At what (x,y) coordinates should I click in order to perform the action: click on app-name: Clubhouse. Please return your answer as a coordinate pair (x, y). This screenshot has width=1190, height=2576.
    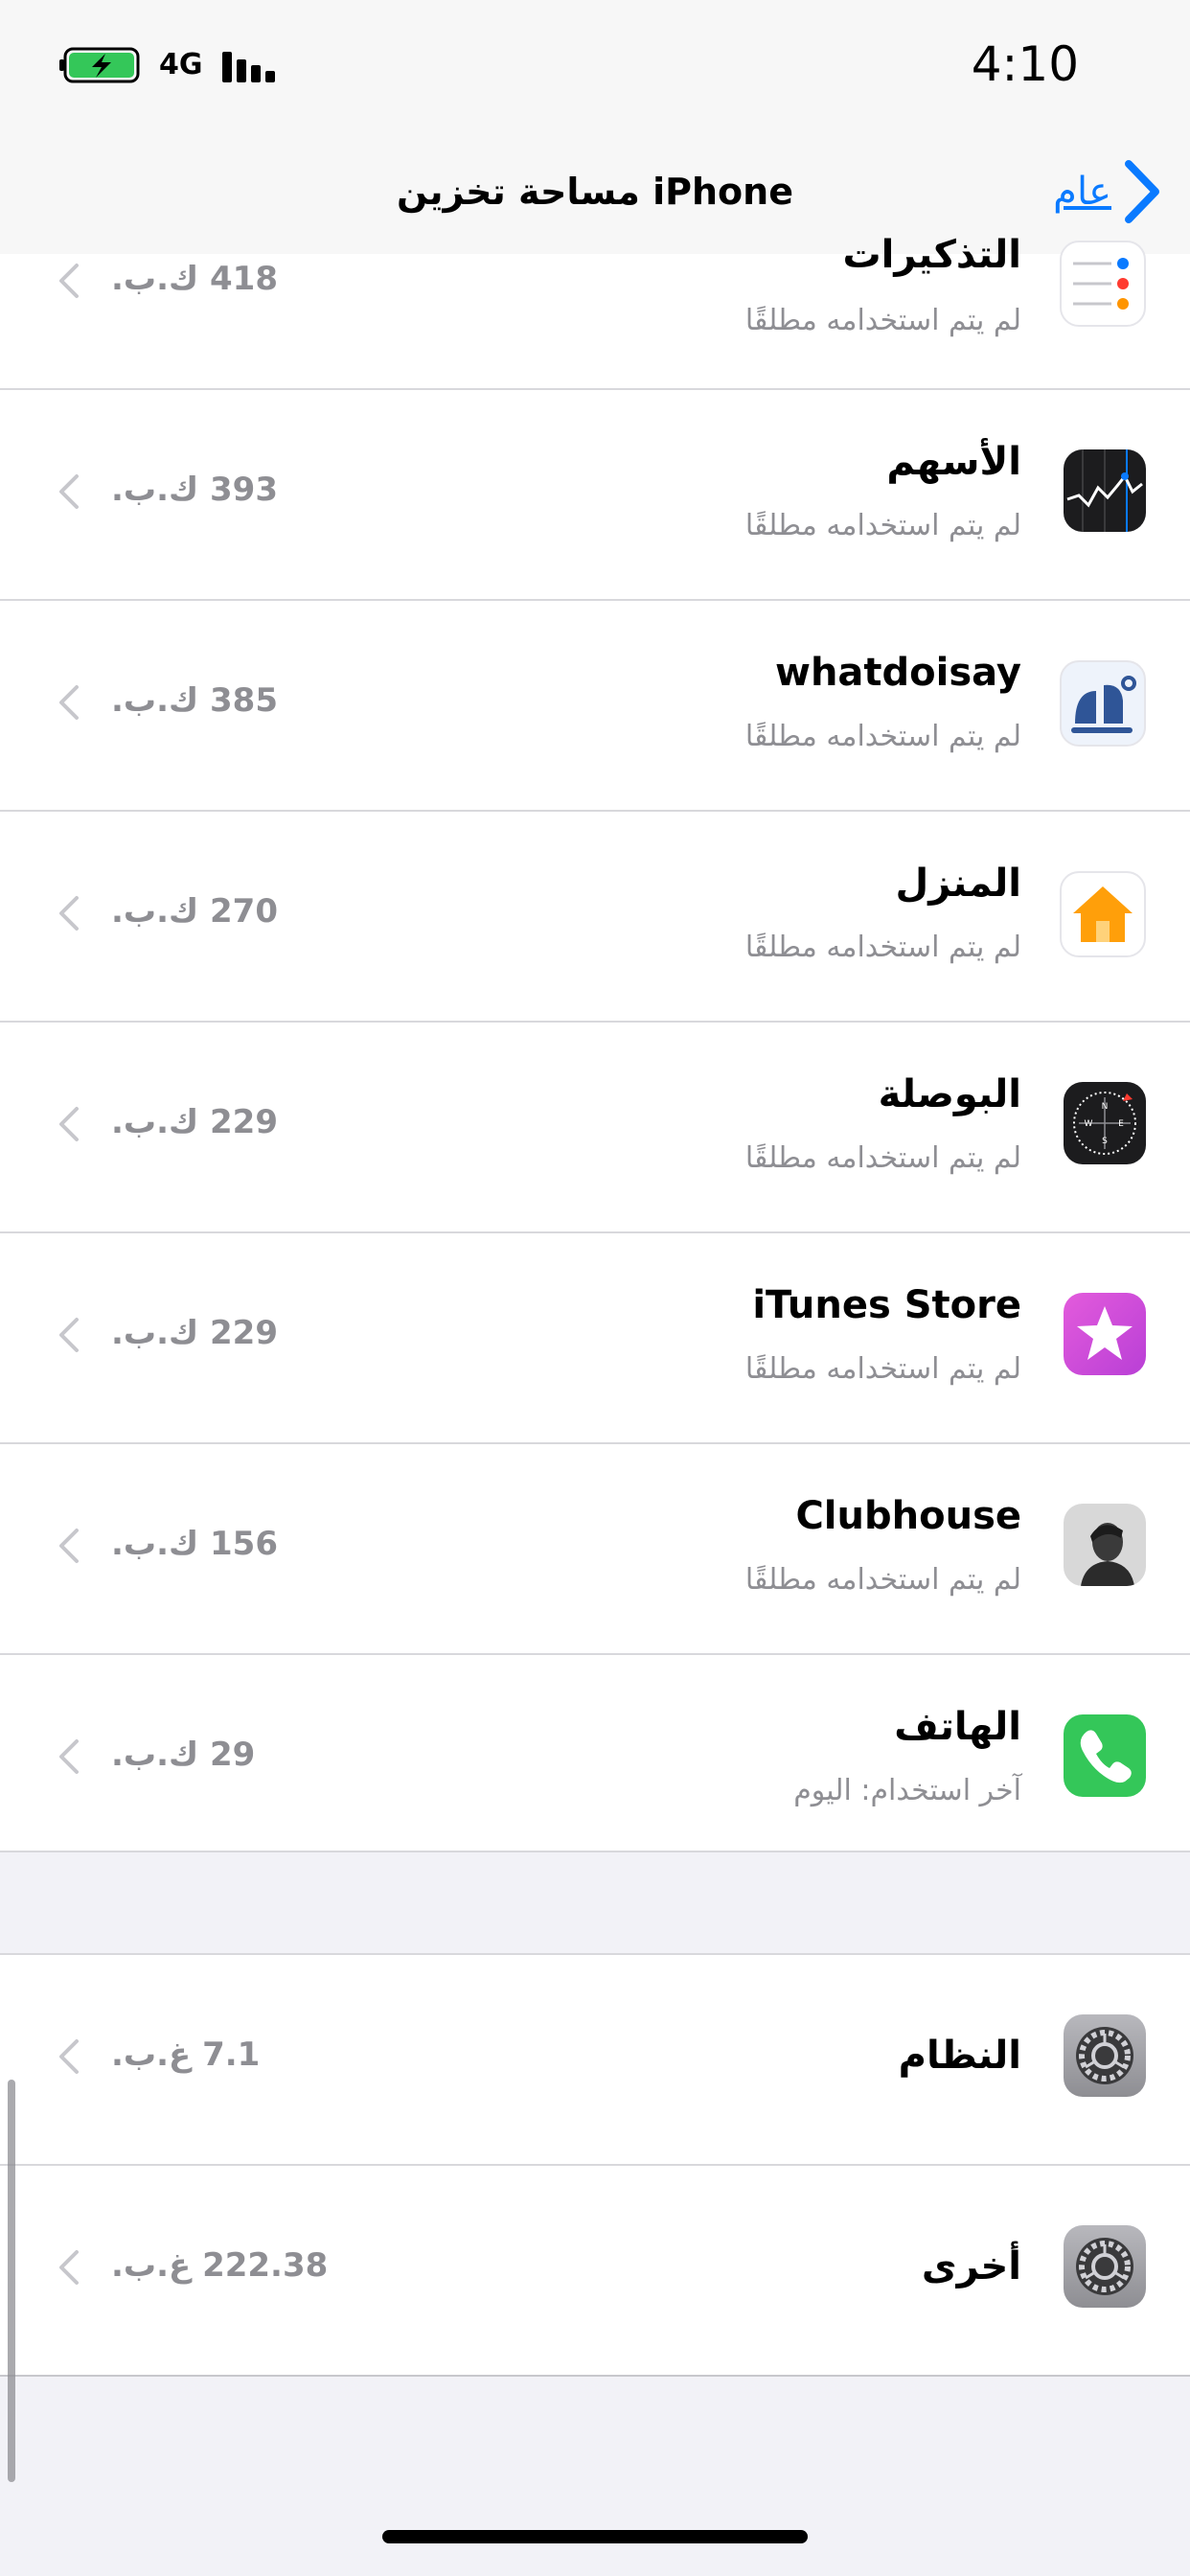
    Looking at the image, I should click on (908, 1516).